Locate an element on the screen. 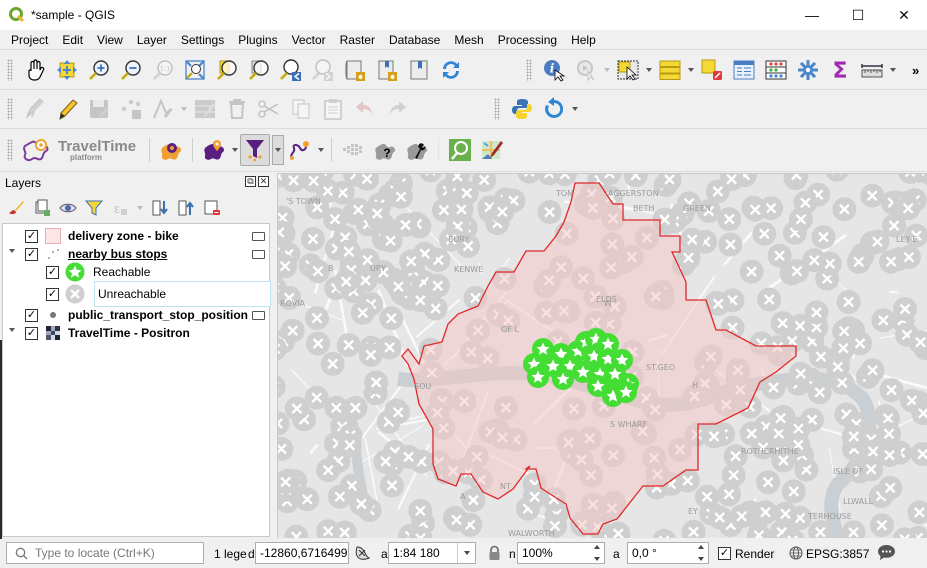 This screenshot has width=927, height=568. manage-visibility-button is located at coordinates (68, 208).